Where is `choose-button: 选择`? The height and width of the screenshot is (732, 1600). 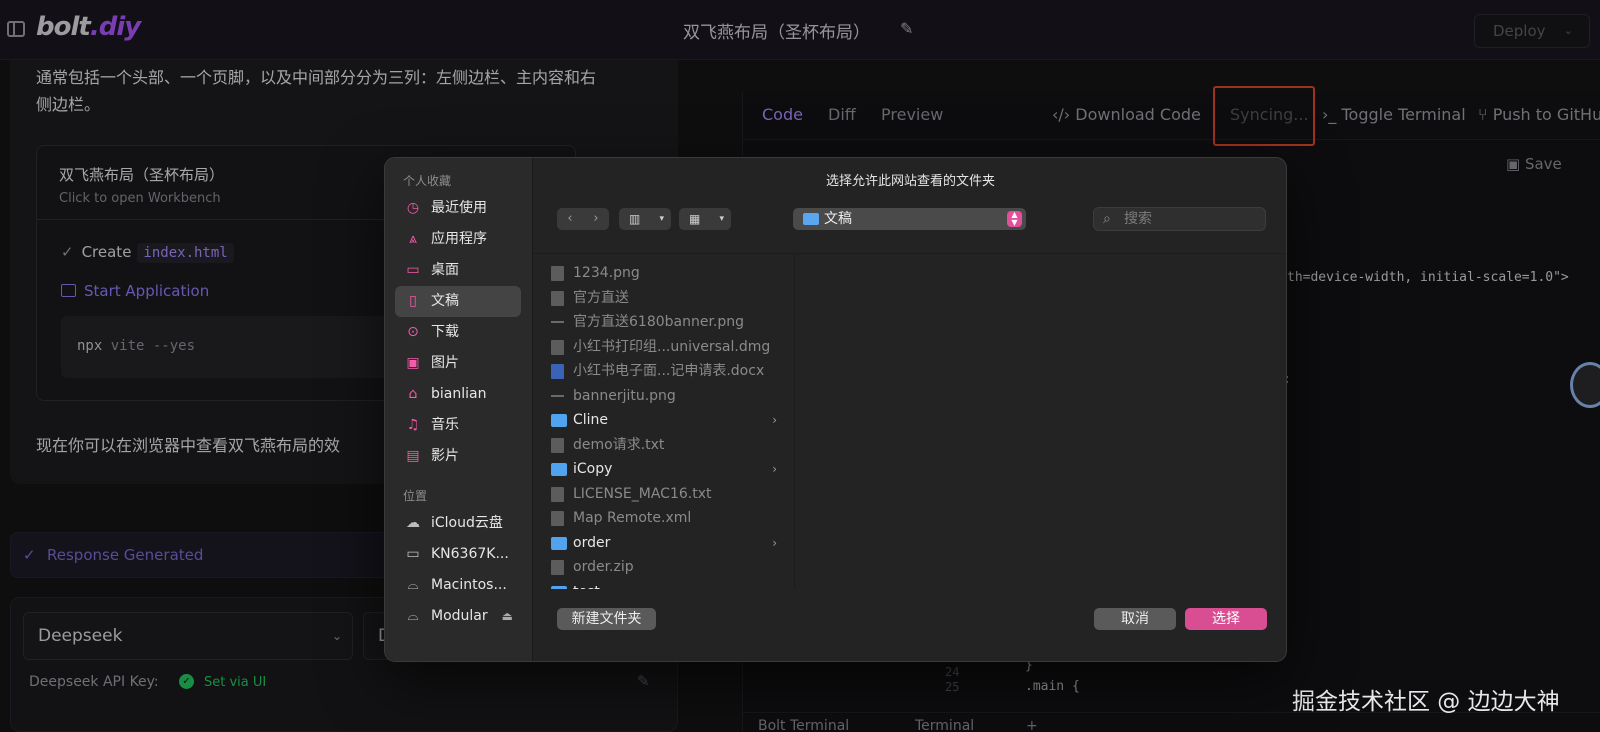
choose-button: 选择 is located at coordinates (1226, 619).